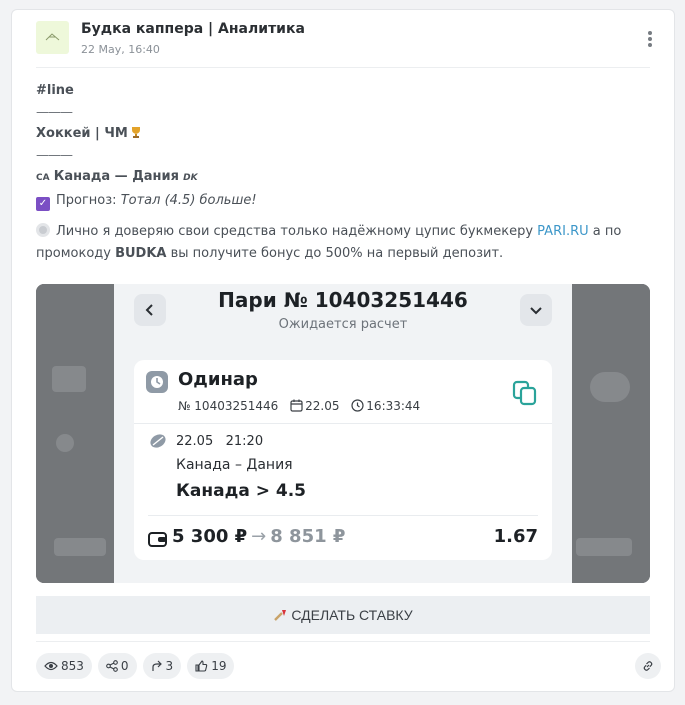 Image resolution: width=685 pixels, height=705 pixels. What do you see at coordinates (393, 406) in the screenshot?
I see `bet-time: 16:33:44` at bounding box center [393, 406].